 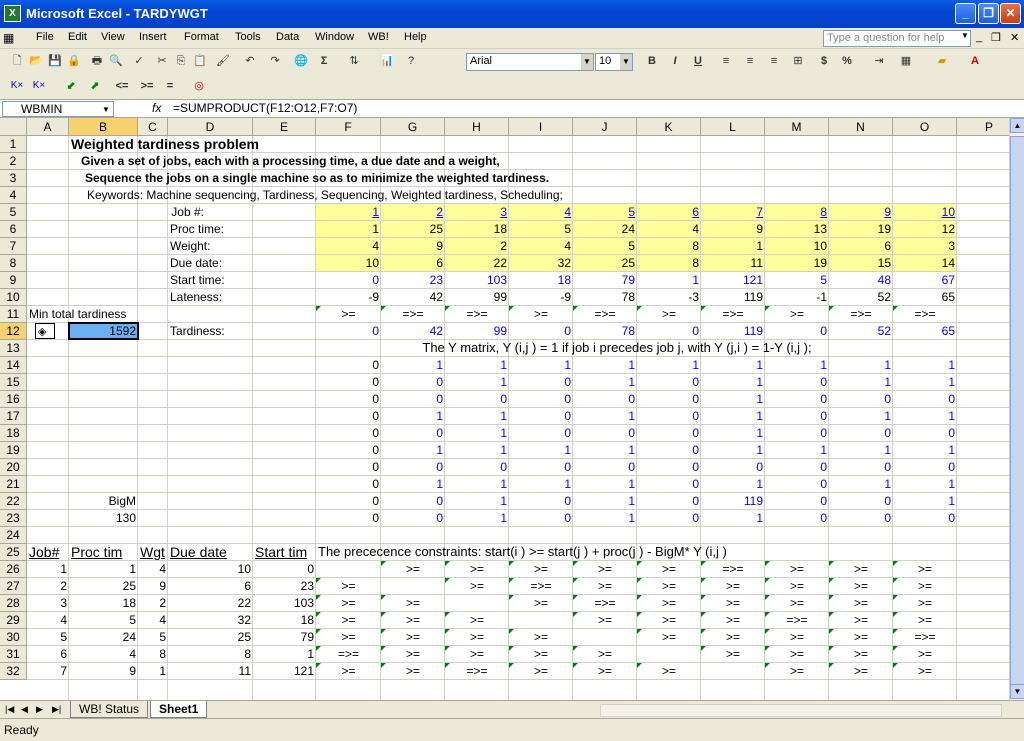 I want to click on job-tard-cell: 0, so click(x=797, y=331).